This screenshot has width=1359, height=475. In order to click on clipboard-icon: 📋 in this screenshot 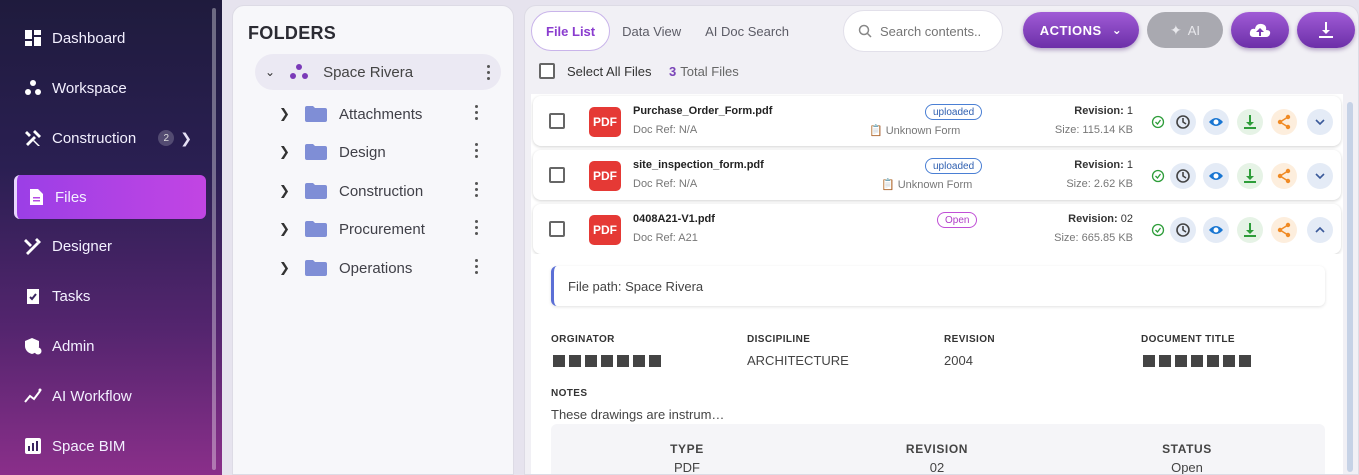, I will do `click(888, 185)`.